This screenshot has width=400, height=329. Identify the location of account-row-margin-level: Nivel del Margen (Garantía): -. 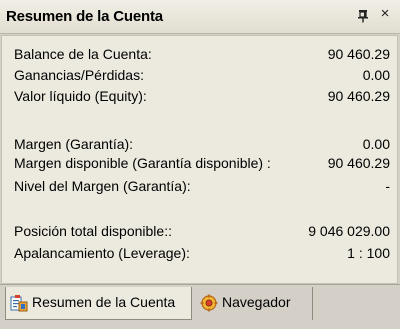
(202, 186).